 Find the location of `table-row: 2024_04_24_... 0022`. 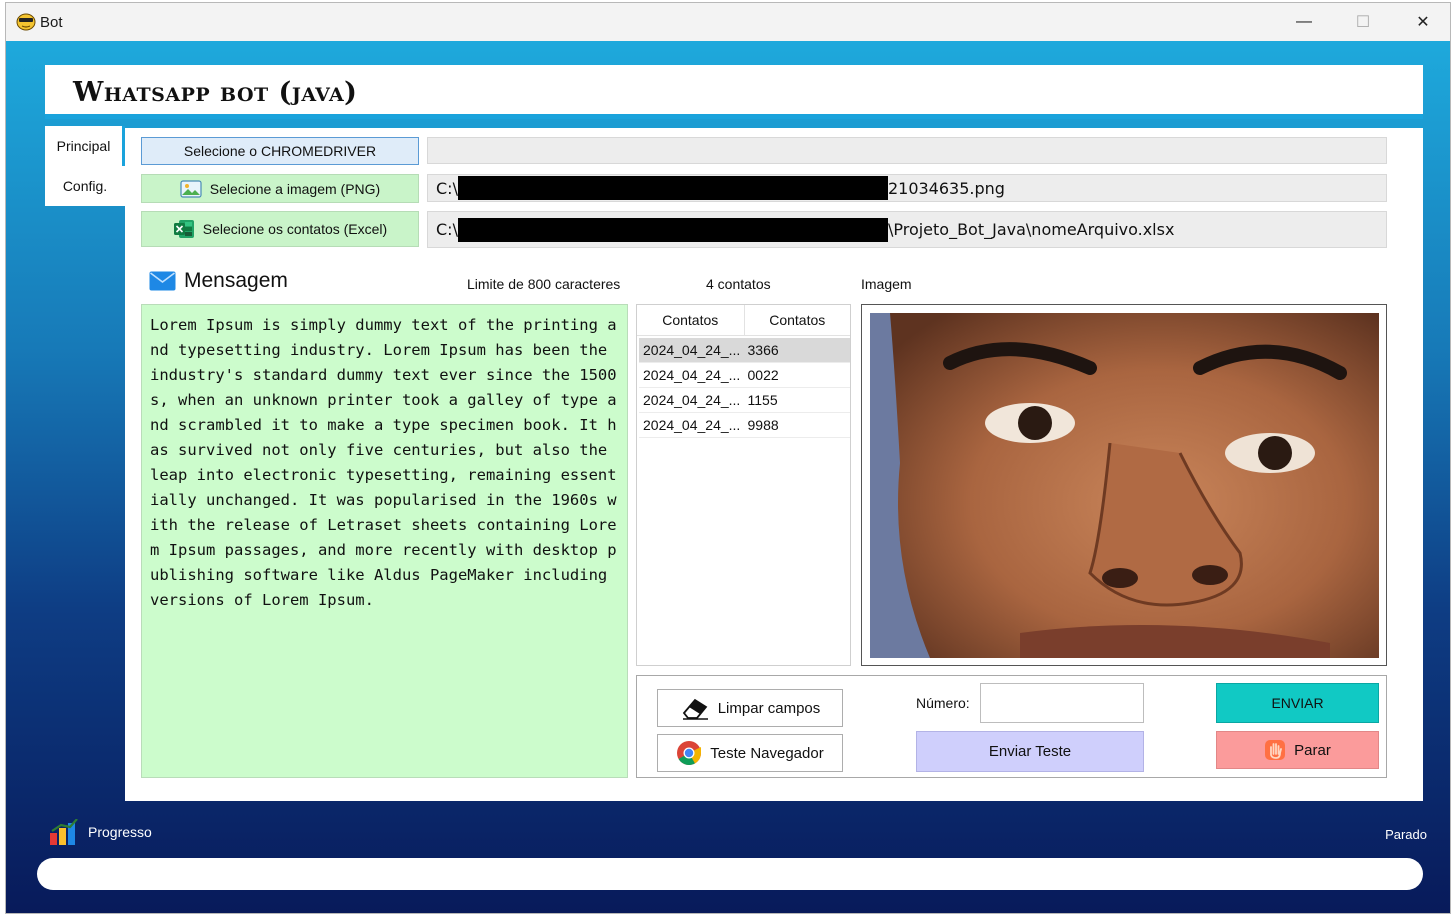

table-row: 2024_04_24_... 0022 is located at coordinates (744, 375).